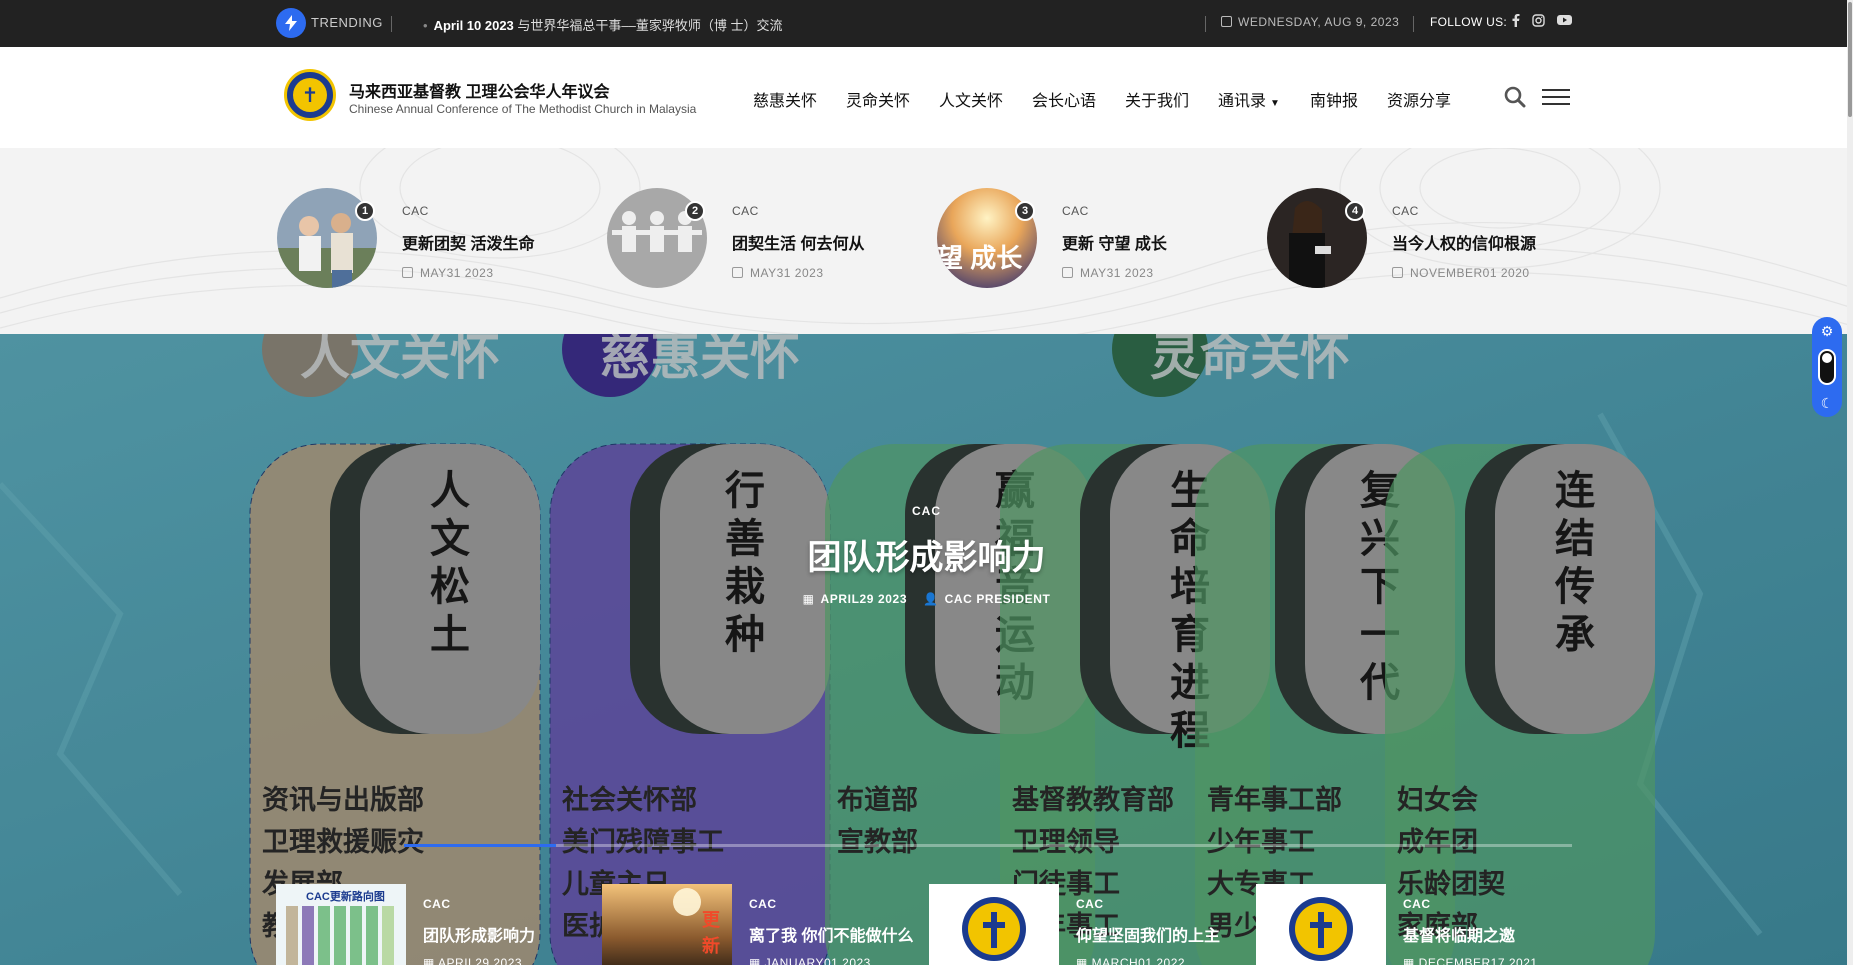 This screenshot has height=965, width=1853. What do you see at coordinates (1334, 99) in the screenshot?
I see `nav-item-nanzhong: 南钟报` at bounding box center [1334, 99].